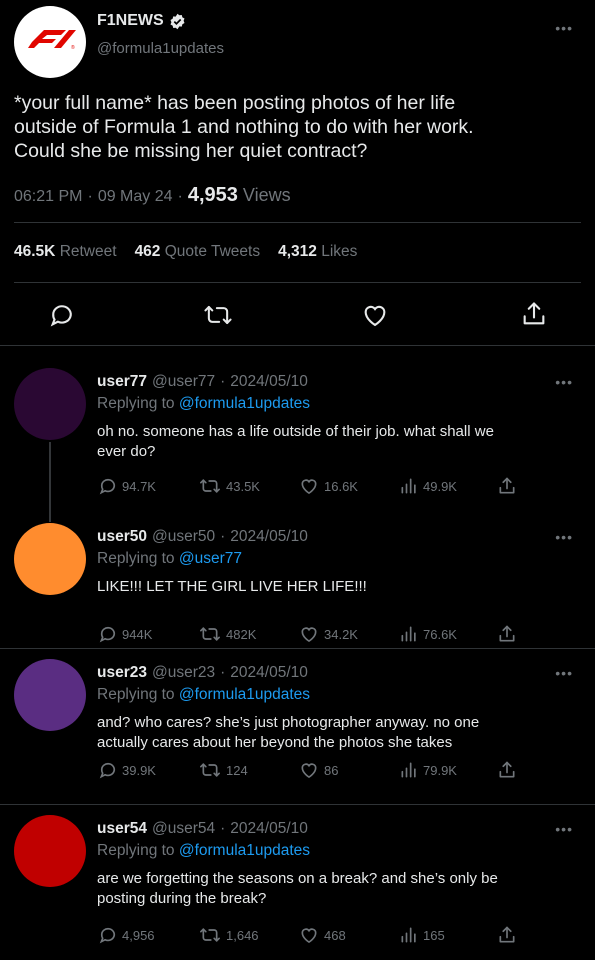 This screenshot has width=595, height=960. I want to click on quotes-stat: 462 Quote Tweets, so click(198, 252).